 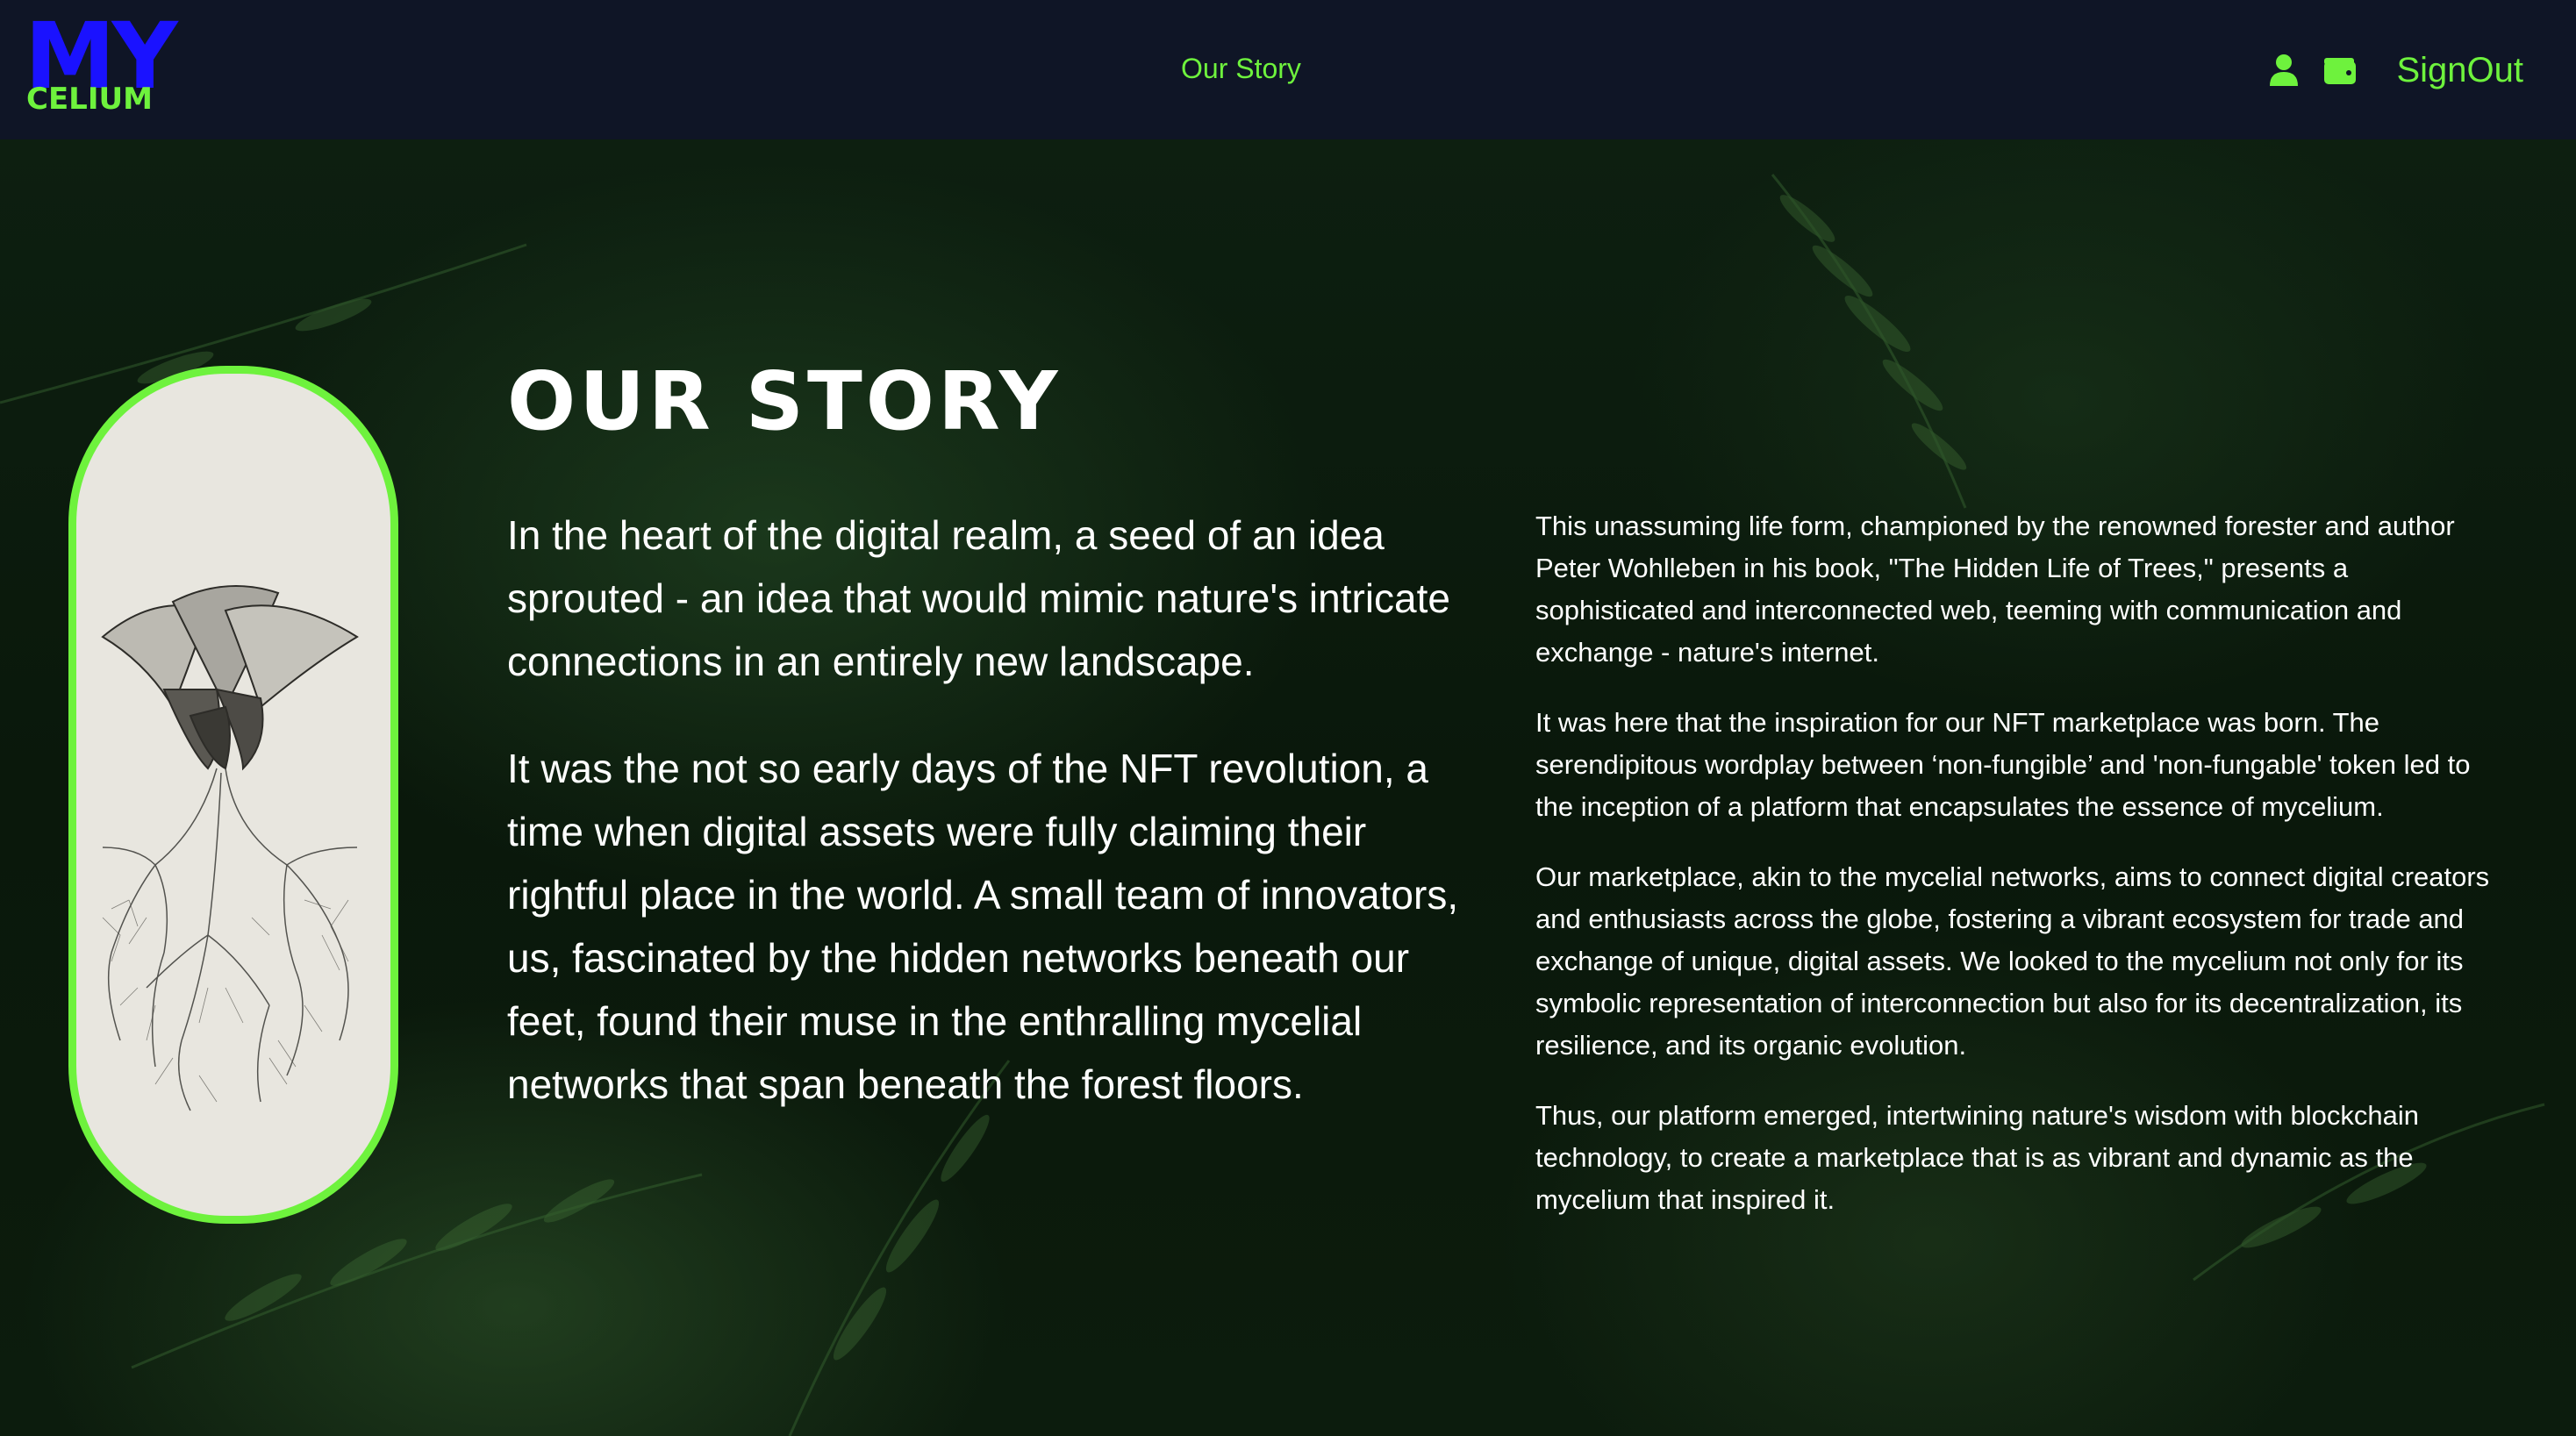 What do you see at coordinates (2459, 71) in the screenshot?
I see `signout-button: SignOut` at bounding box center [2459, 71].